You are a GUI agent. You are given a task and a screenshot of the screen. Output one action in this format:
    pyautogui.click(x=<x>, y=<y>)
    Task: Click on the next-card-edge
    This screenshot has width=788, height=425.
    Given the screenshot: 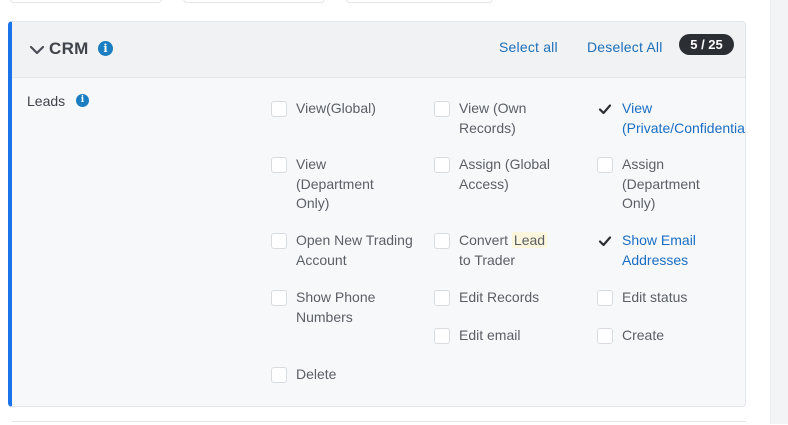 What is the action you would take?
    pyautogui.click(x=379, y=423)
    